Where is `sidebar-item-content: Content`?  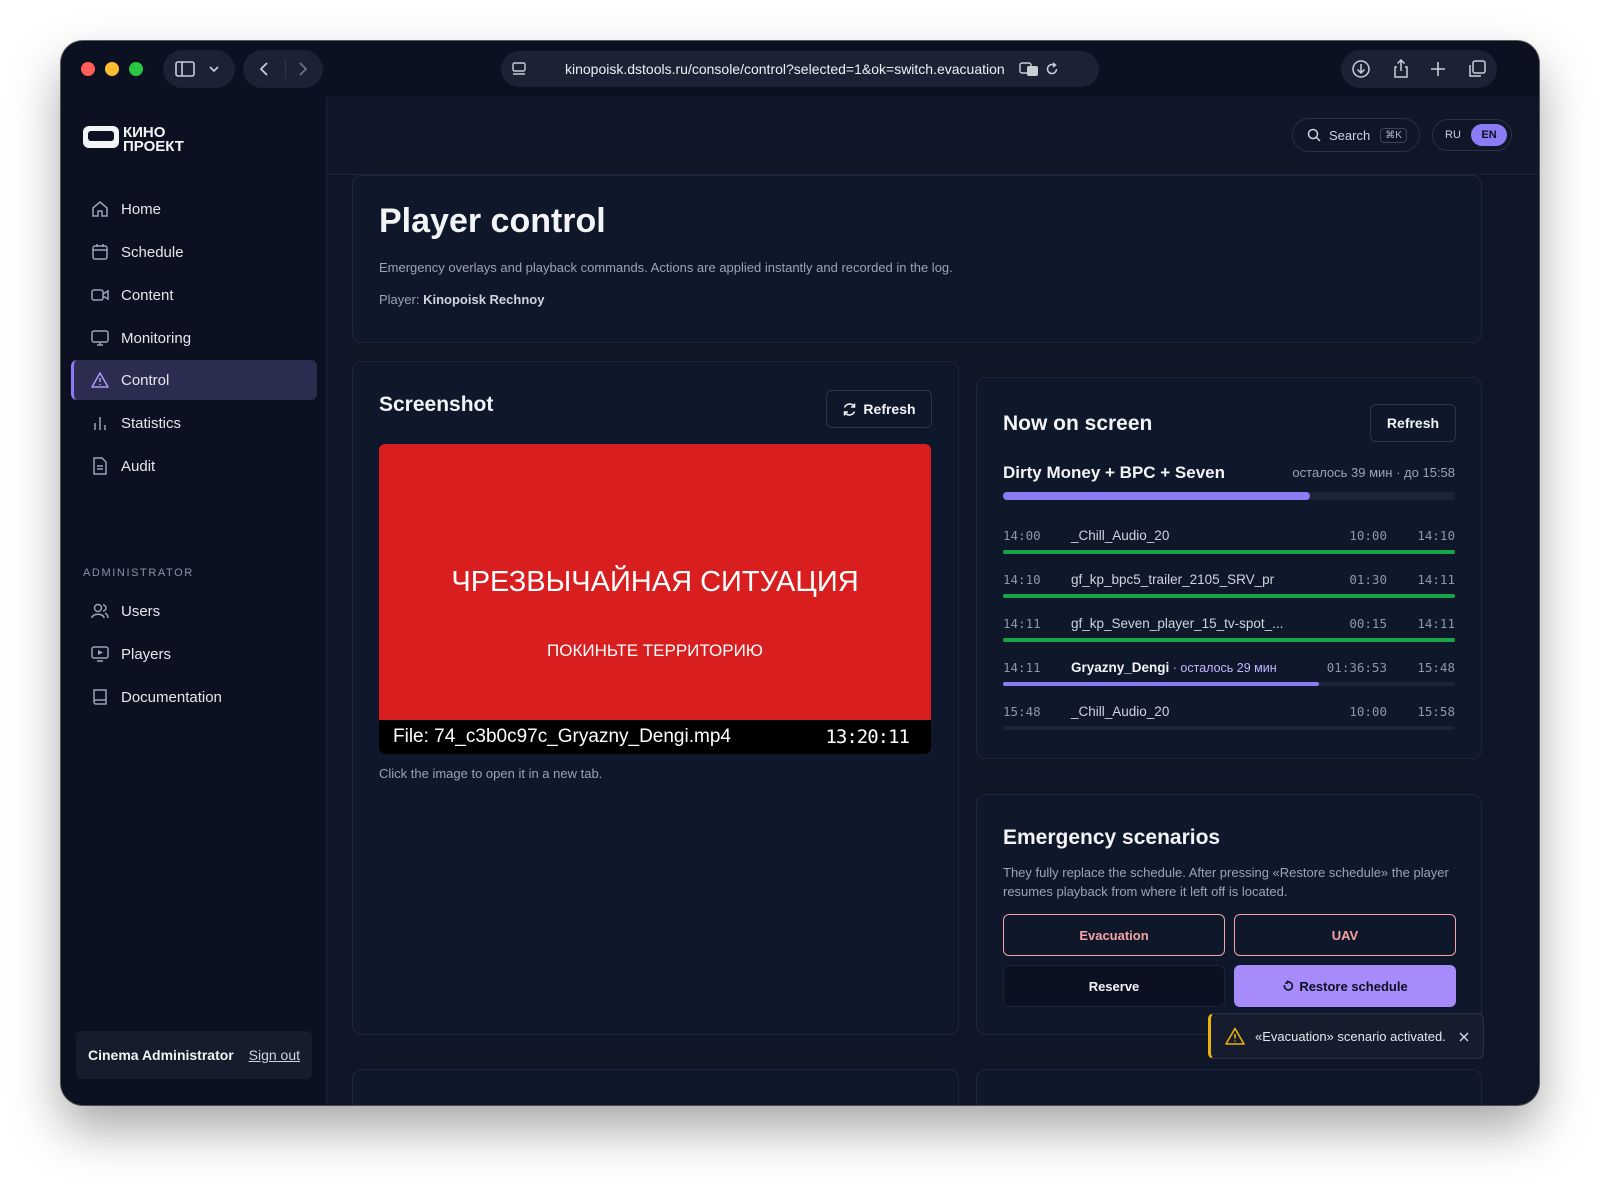
sidebar-item-content: Content is located at coordinates (194, 295).